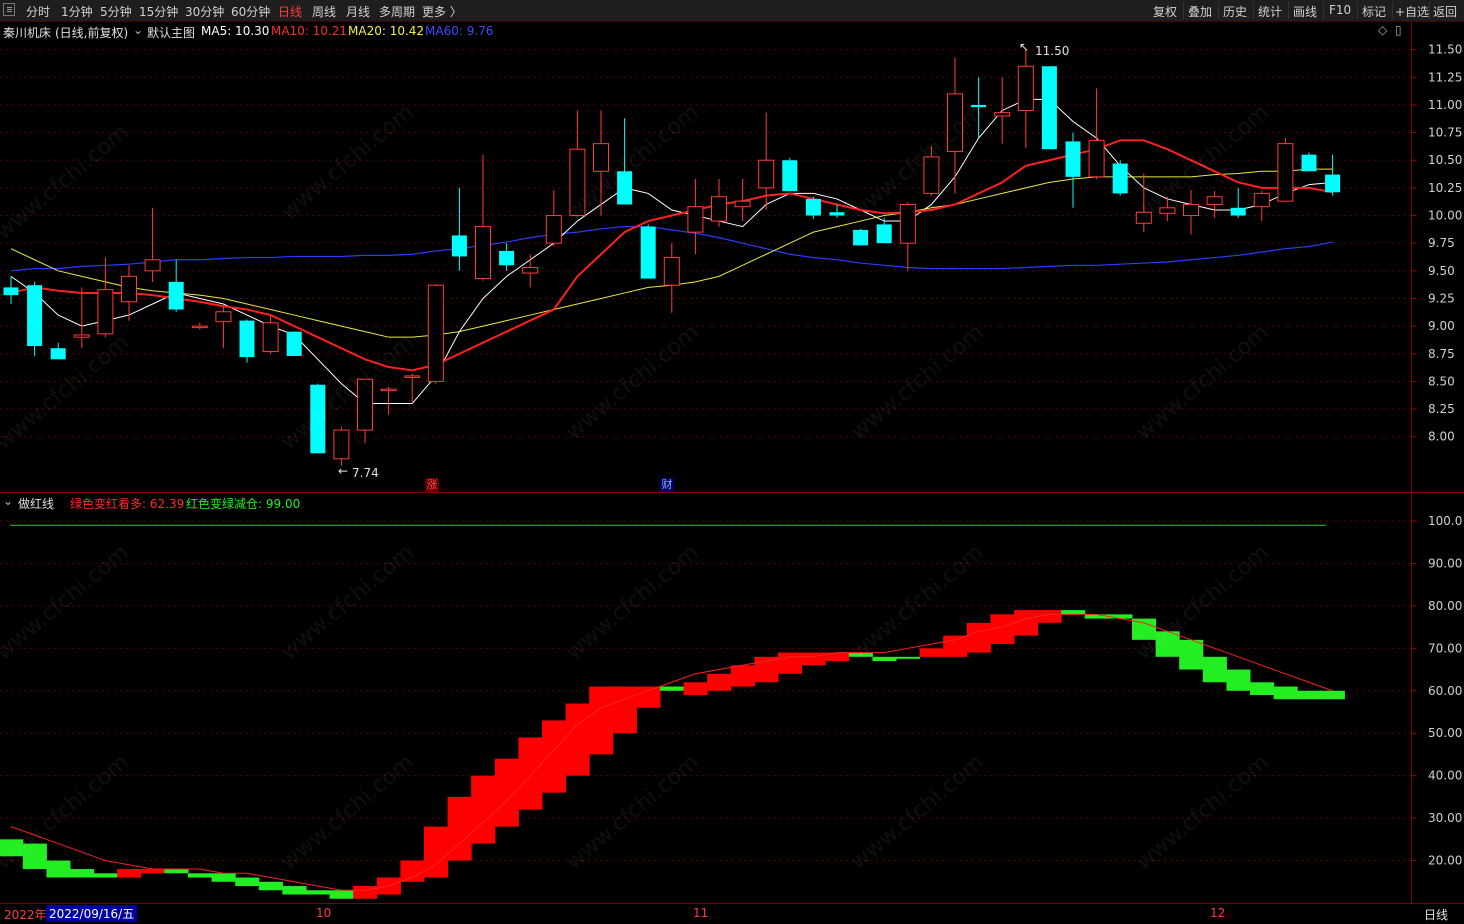 Image resolution: width=1464 pixels, height=924 pixels. What do you see at coordinates (343, 471) in the screenshot?
I see `low-arrow-icon: ←` at bounding box center [343, 471].